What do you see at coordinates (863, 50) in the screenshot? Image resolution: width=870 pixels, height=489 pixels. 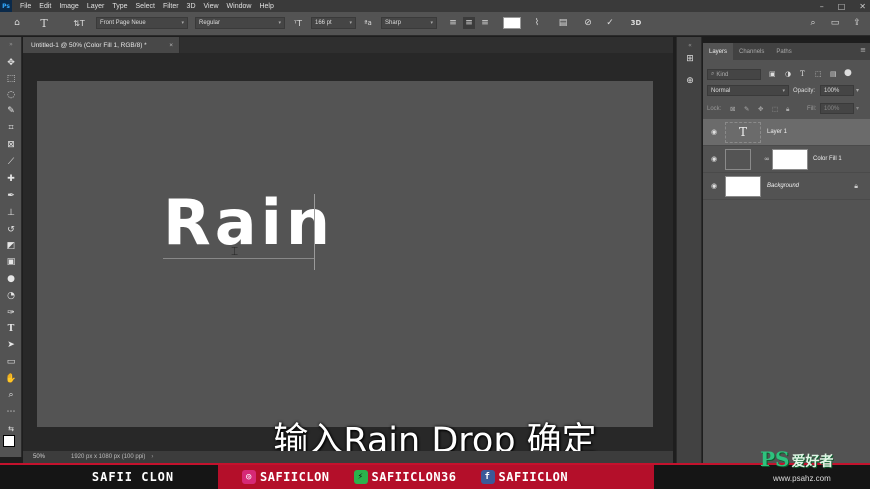 I see `panel-menu-icon: ≡` at bounding box center [863, 50].